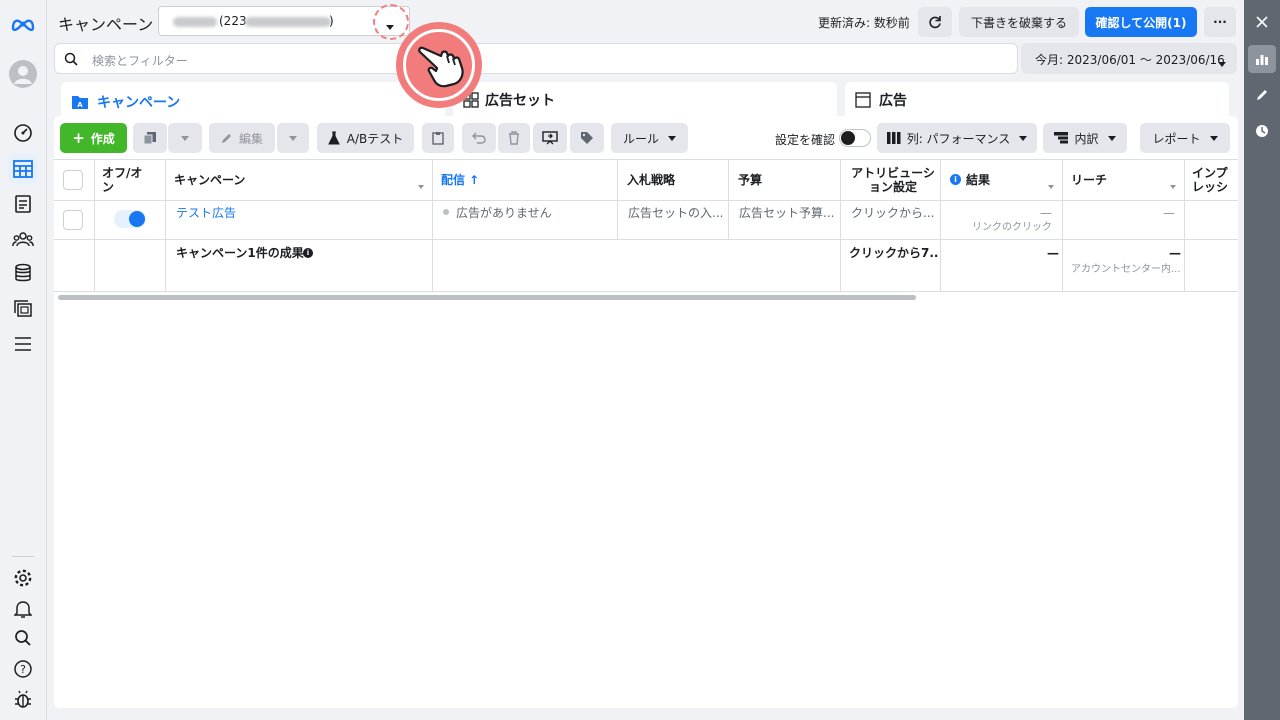  I want to click on search-icon, so click(23, 638).